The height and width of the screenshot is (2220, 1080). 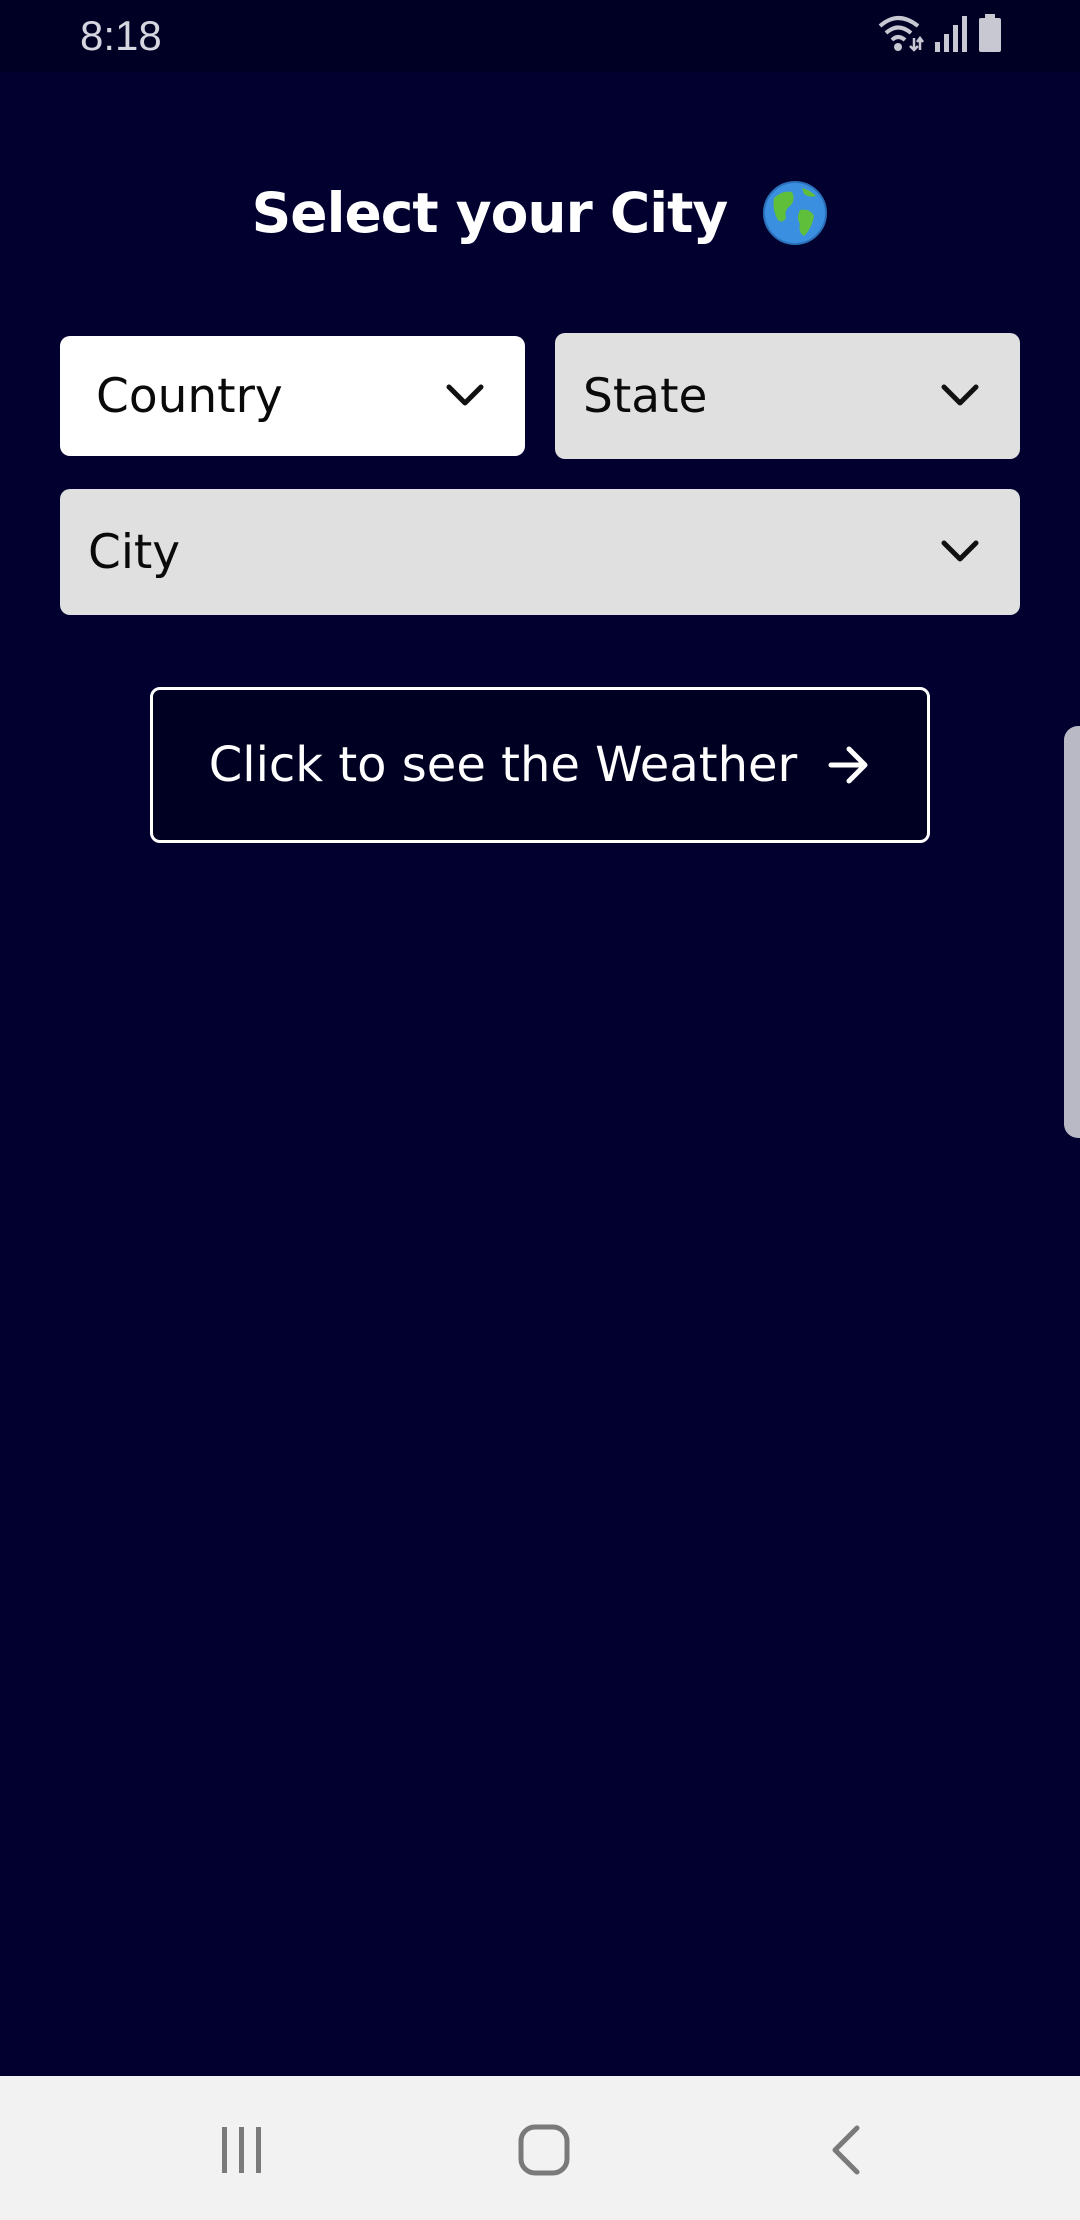 What do you see at coordinates (990, 35) in the screenshot?
I see `battery-icon` at bounding box center [990, 35].